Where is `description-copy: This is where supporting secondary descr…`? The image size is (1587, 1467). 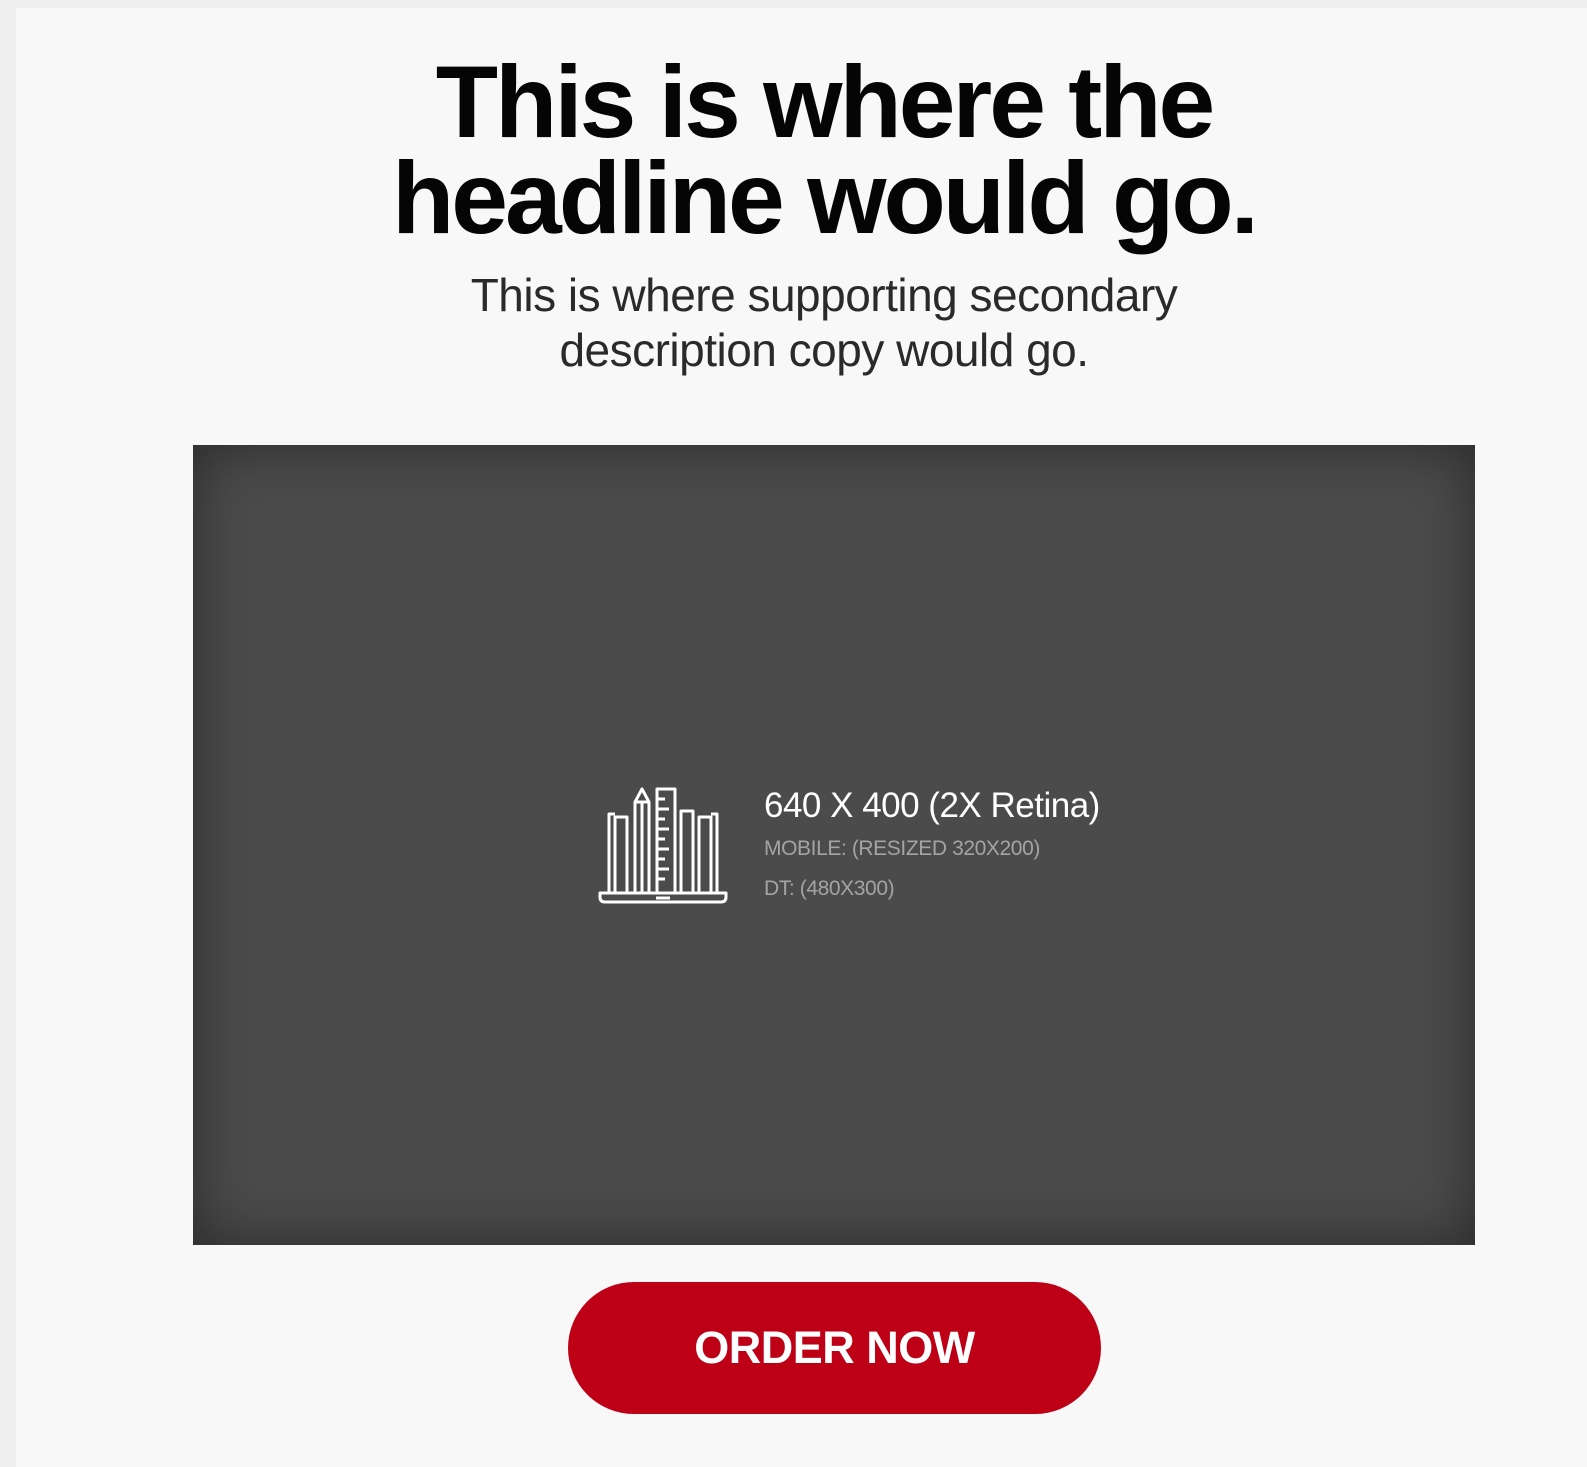 description-copy: This is where supporting secondary descr… is located at coordinates (801, 323).